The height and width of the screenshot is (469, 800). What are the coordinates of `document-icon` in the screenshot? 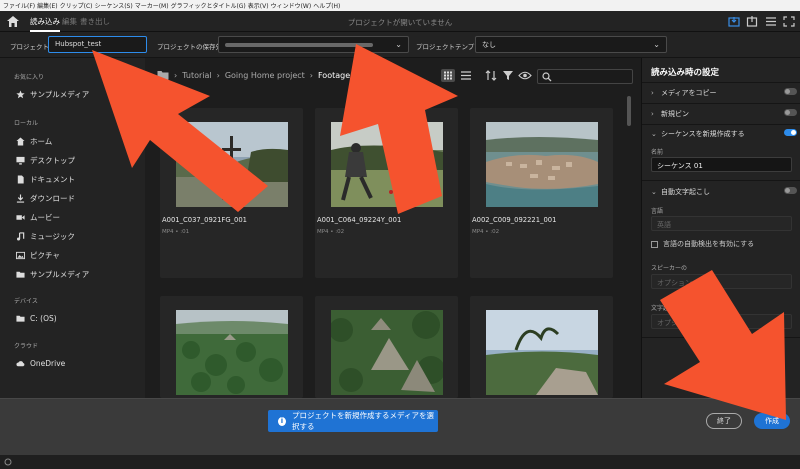 It's located at (20, 179).